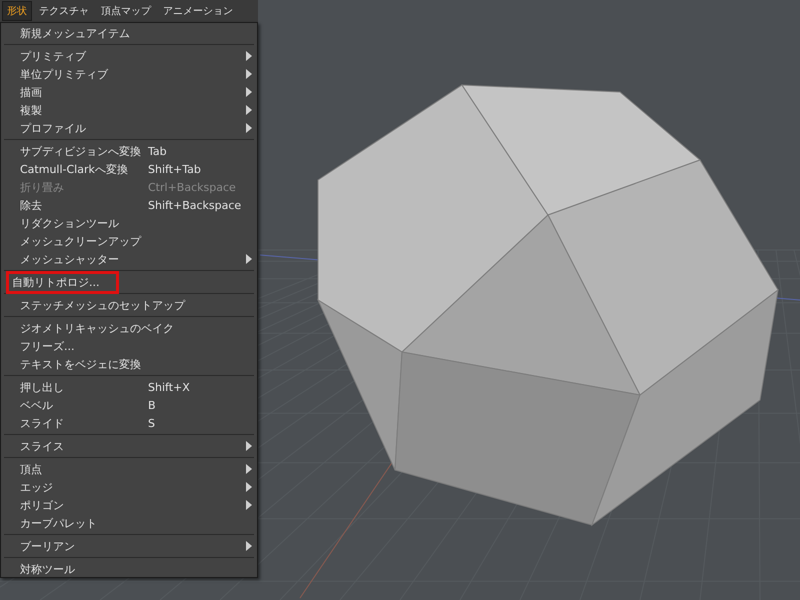 This screenshot has width=800, height=600. What do you see at coordinates (36, 487) in the screenshot?
I see `menu-item-label: エッジ` at bounding box center [36, 487].